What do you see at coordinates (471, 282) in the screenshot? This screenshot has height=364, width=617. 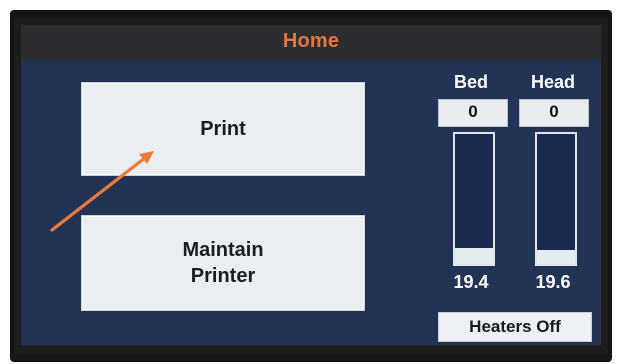 I see `bed-current-temperature: 19.4` at bounding box center [471, 282].